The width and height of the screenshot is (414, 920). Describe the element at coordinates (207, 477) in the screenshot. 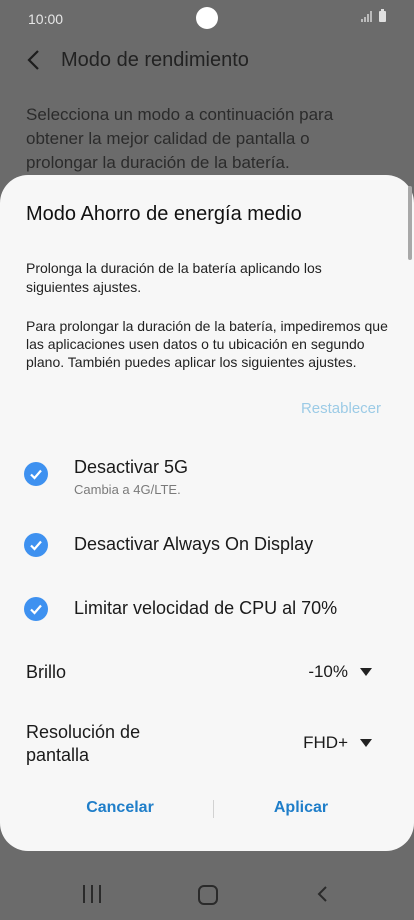

I see `option-disable-5g: Desactivar 5G Cambia a 4G/LTE.` at that location.